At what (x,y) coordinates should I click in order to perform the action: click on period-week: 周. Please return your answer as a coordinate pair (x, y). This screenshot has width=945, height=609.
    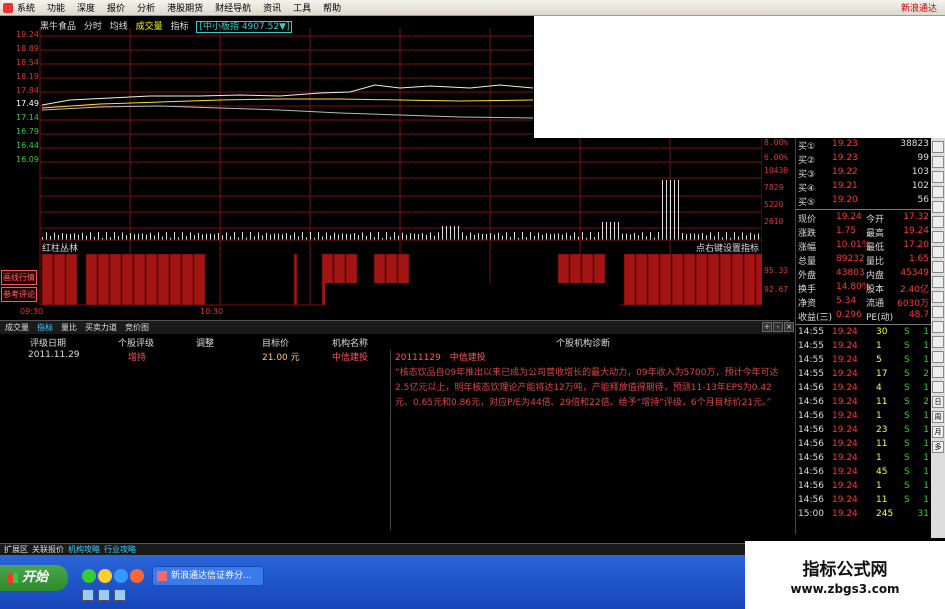
    Looking at the image, I should click on (938, 417).